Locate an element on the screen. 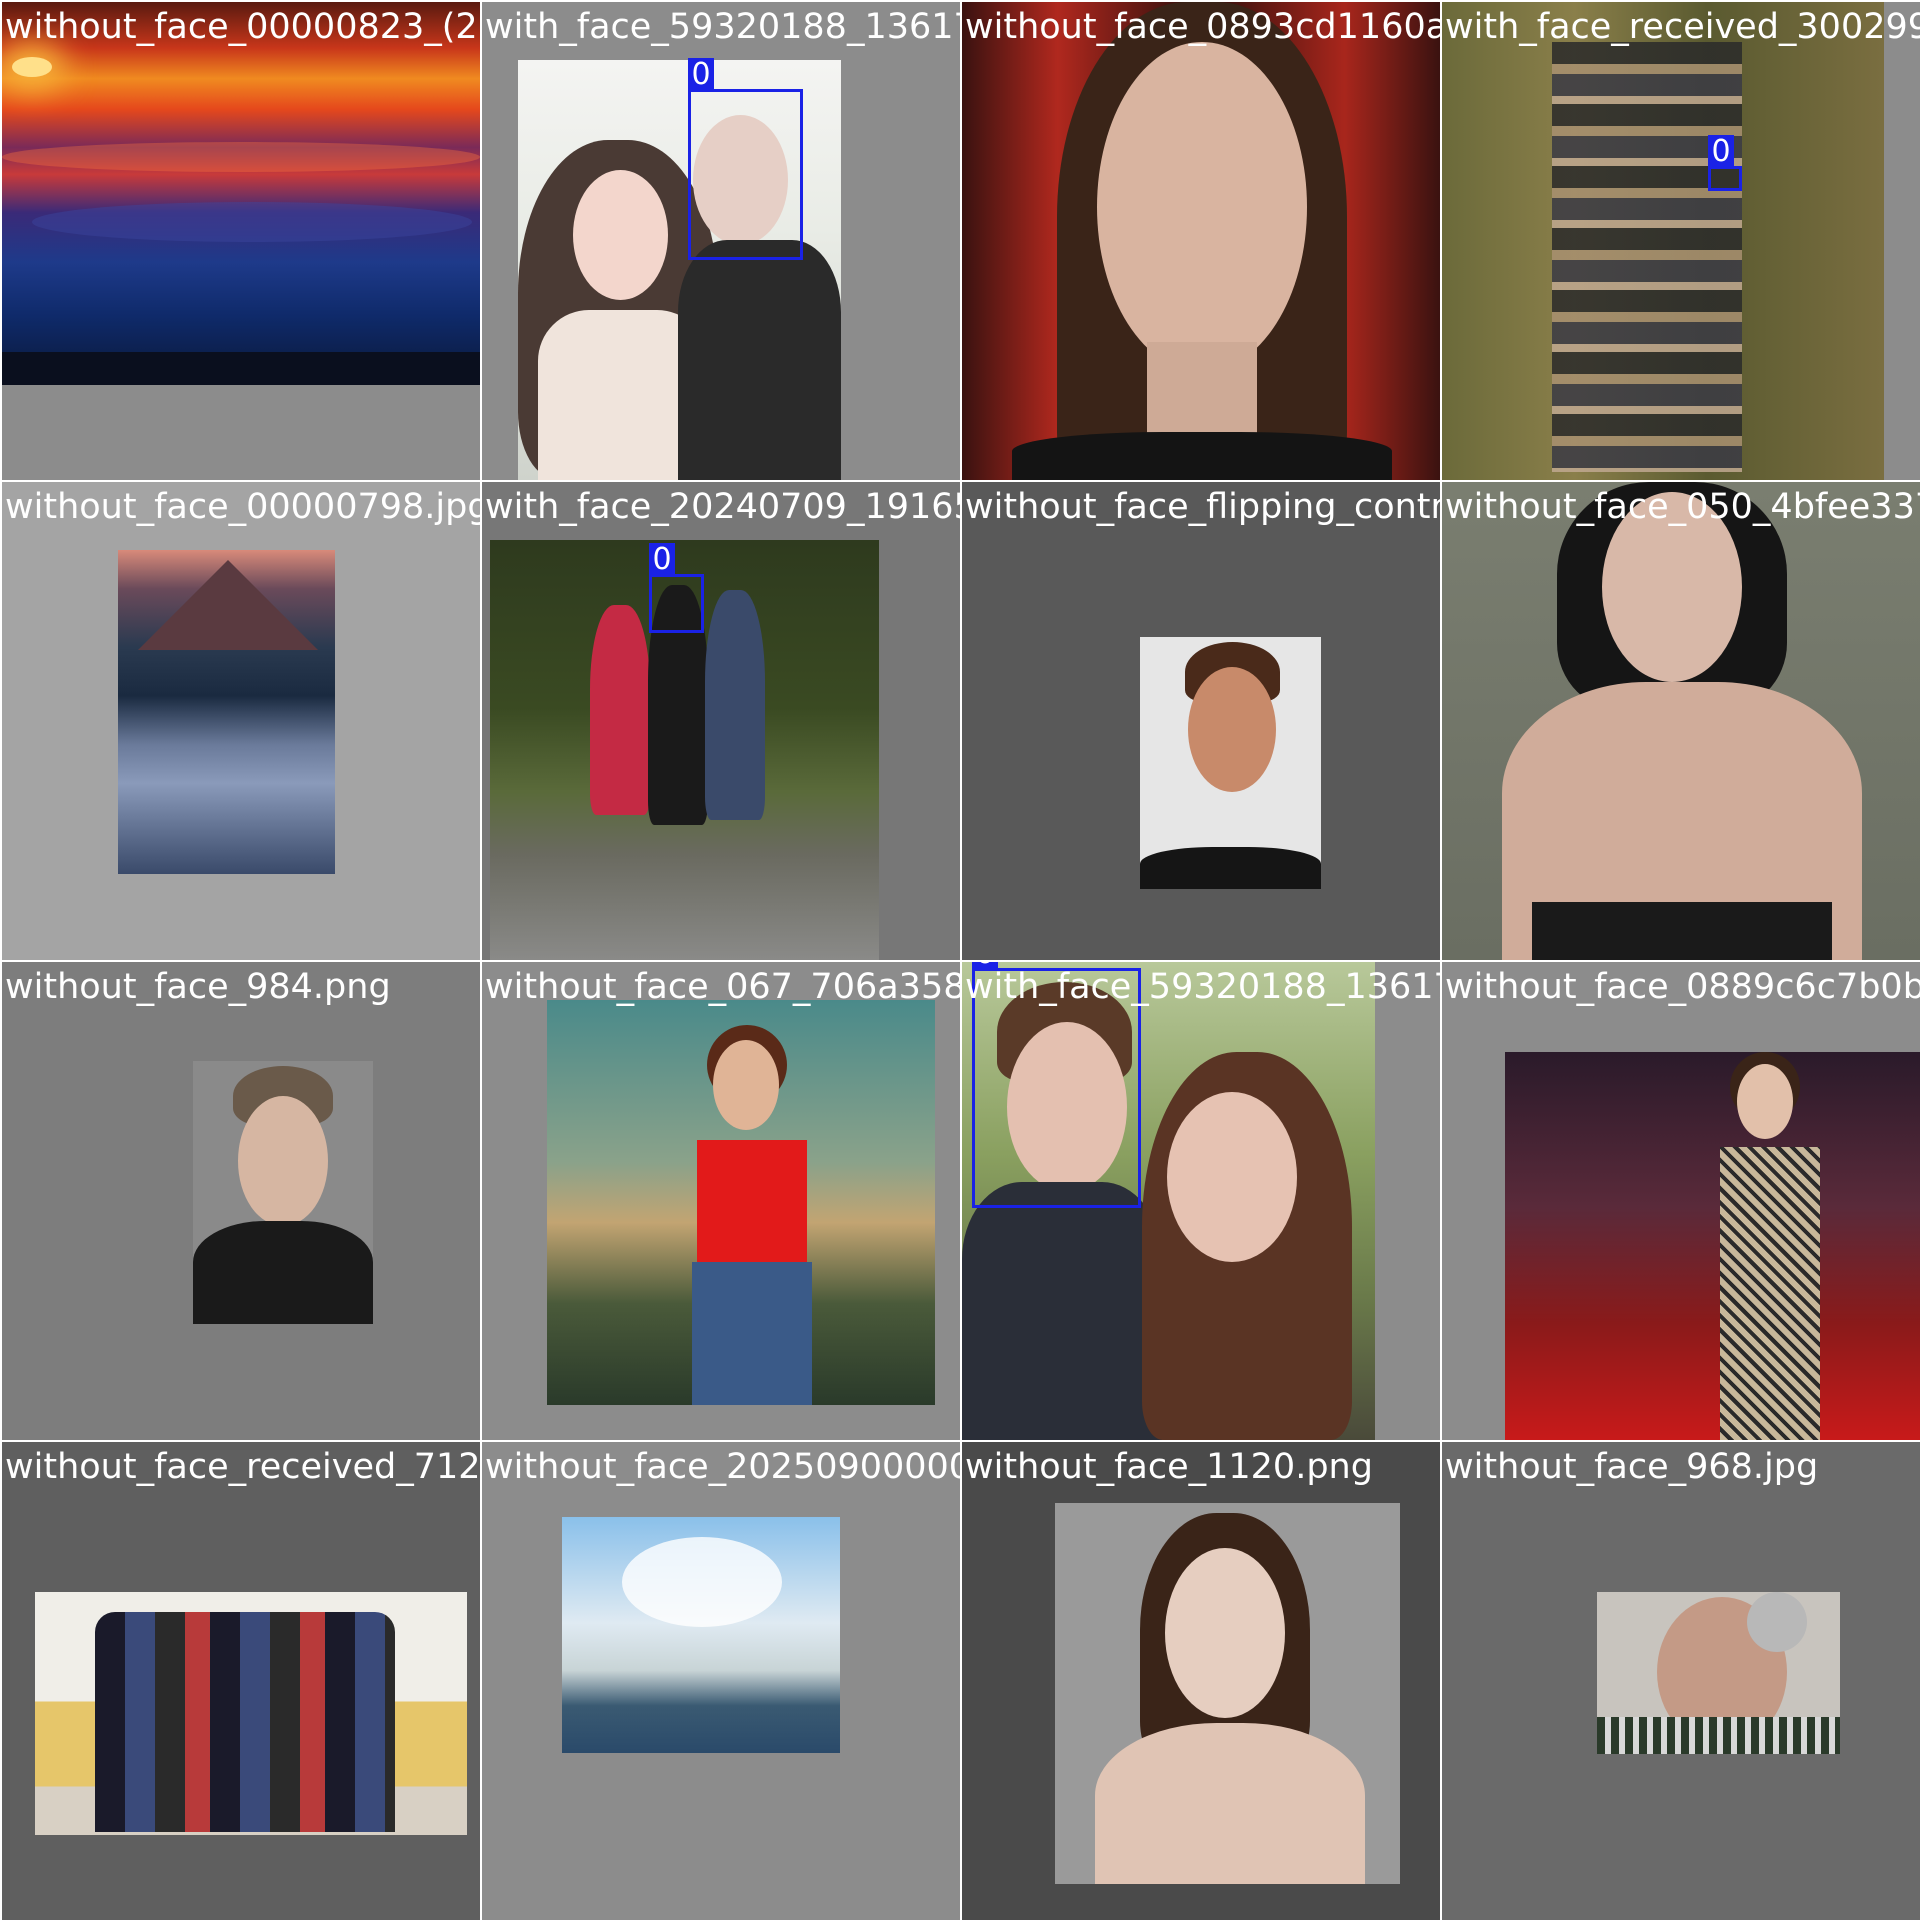 This screenshot has width=1920, height=1920. tile: without_face_received_712224 is located at coordinates (241, 1681).